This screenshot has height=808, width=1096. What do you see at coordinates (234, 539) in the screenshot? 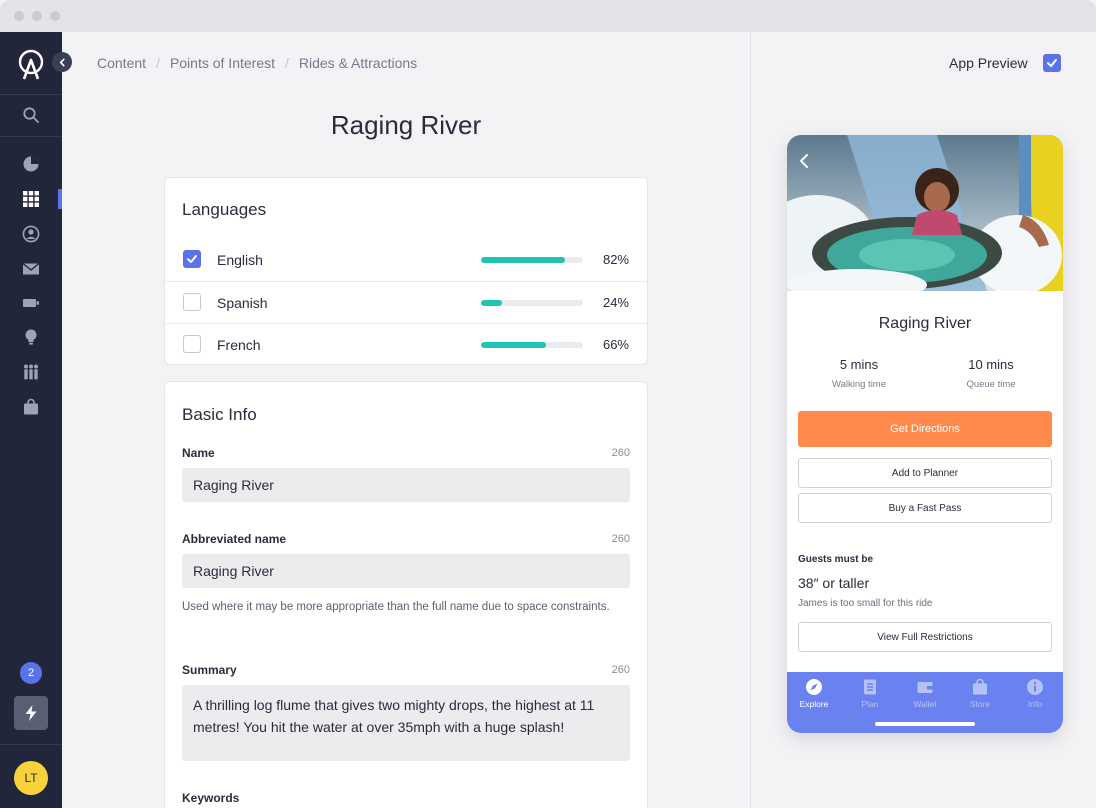
I see `abbreviated-name-label: Abbreviated name` at bounding box center [234, 539].